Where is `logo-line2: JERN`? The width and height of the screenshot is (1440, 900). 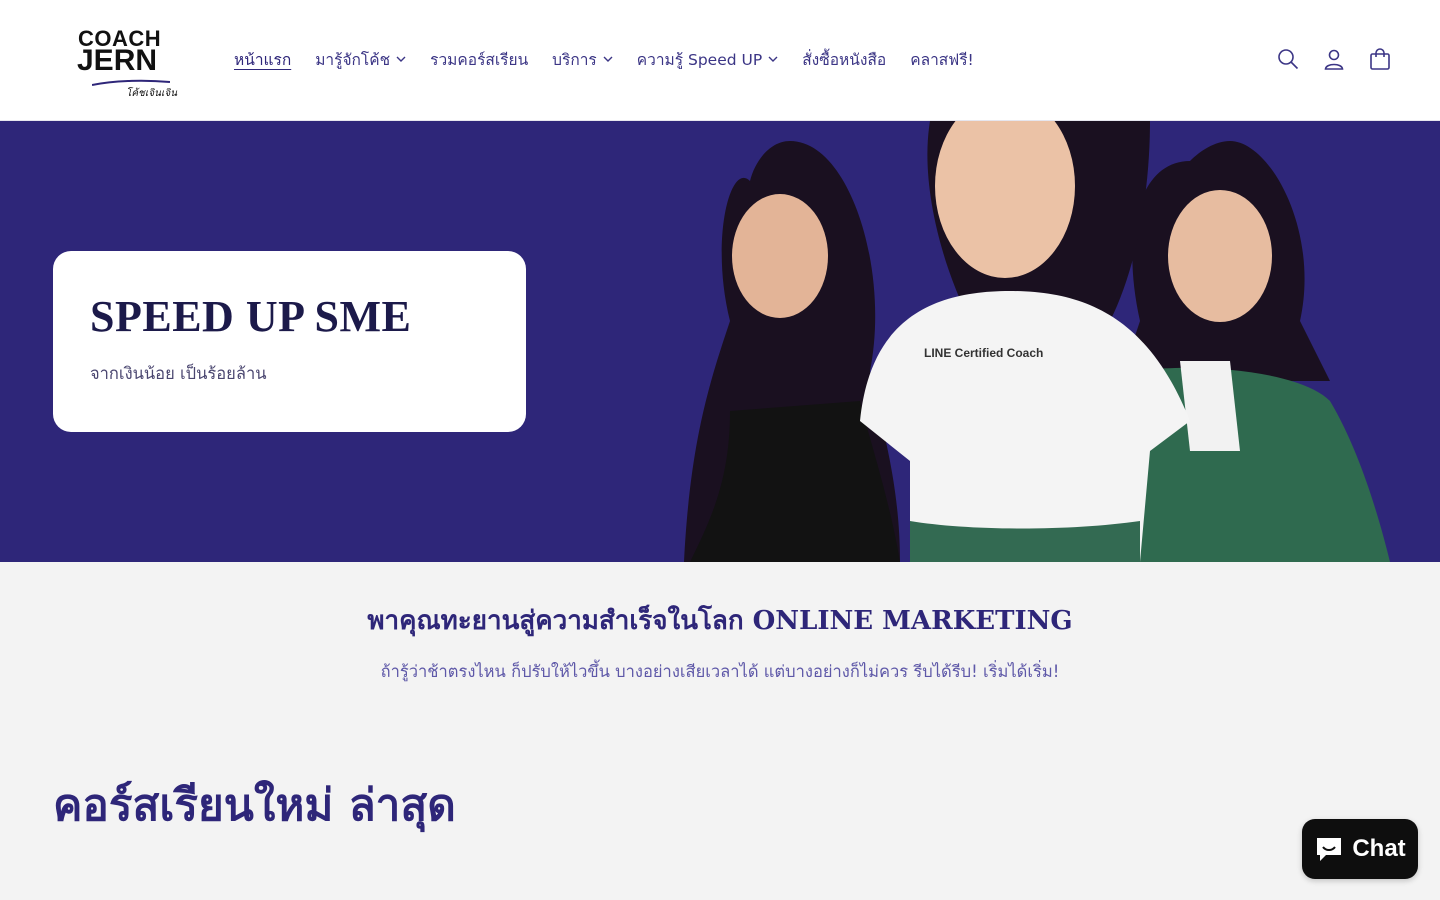 logo-line2: JERN is located at coordinates (117, 60).